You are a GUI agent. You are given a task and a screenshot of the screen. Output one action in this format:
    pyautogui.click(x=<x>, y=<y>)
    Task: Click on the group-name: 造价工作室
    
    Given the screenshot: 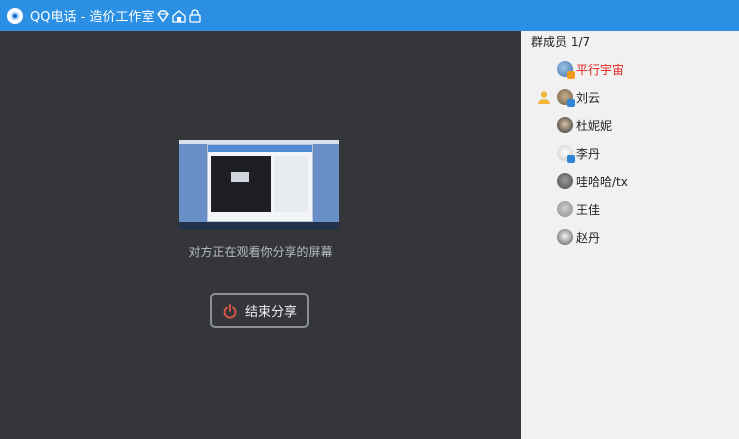 What is the action you would take?
    pyautogui.click(x=122, y=17)
    